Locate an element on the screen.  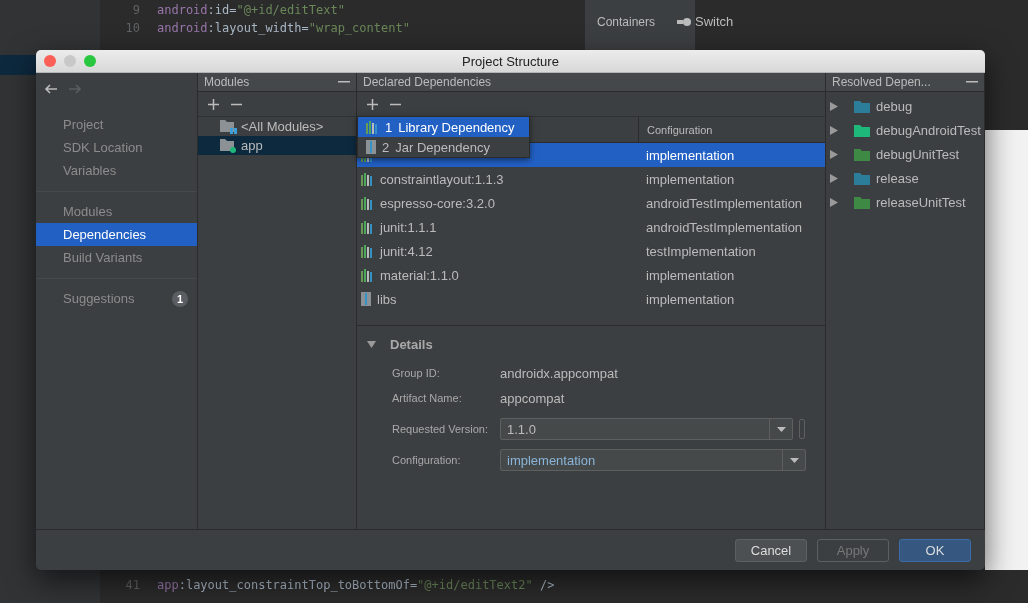
sidebar-item: SDK Location is located at coordinates (116, 147).